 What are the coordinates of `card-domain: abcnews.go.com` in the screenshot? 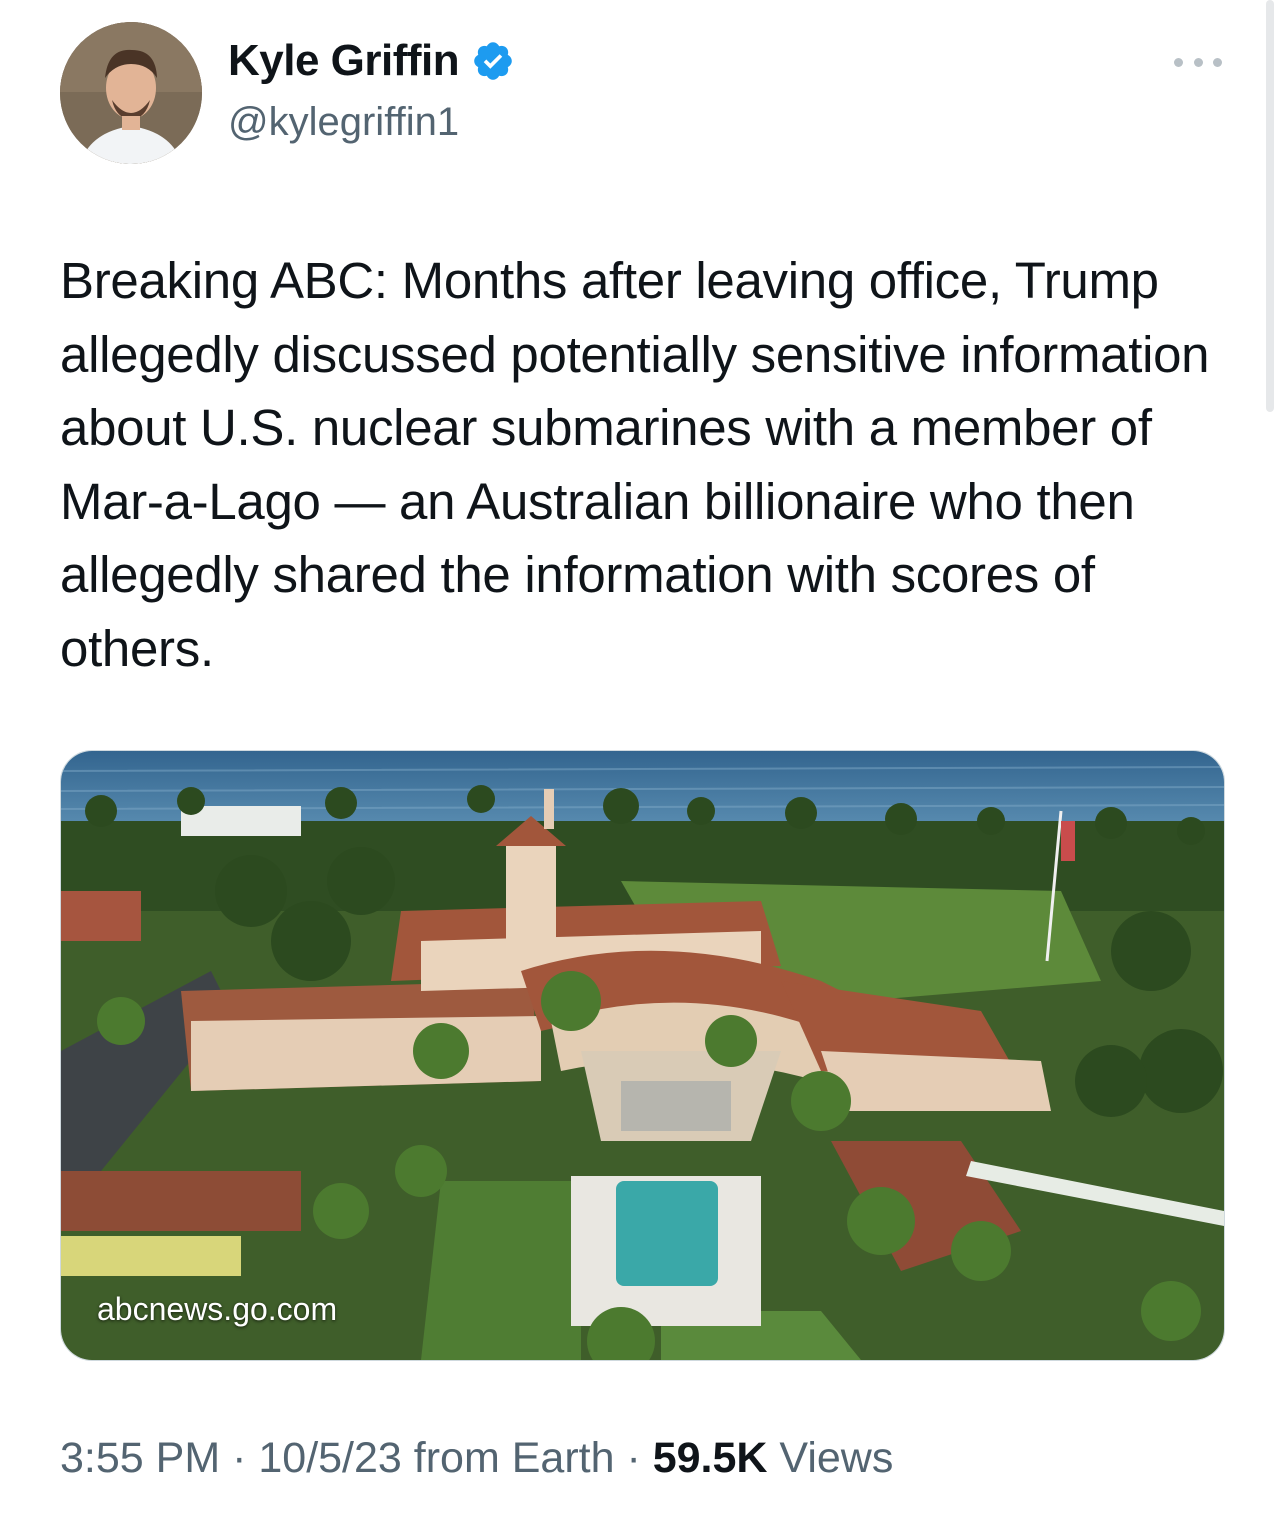 It's located at (217, 1309).